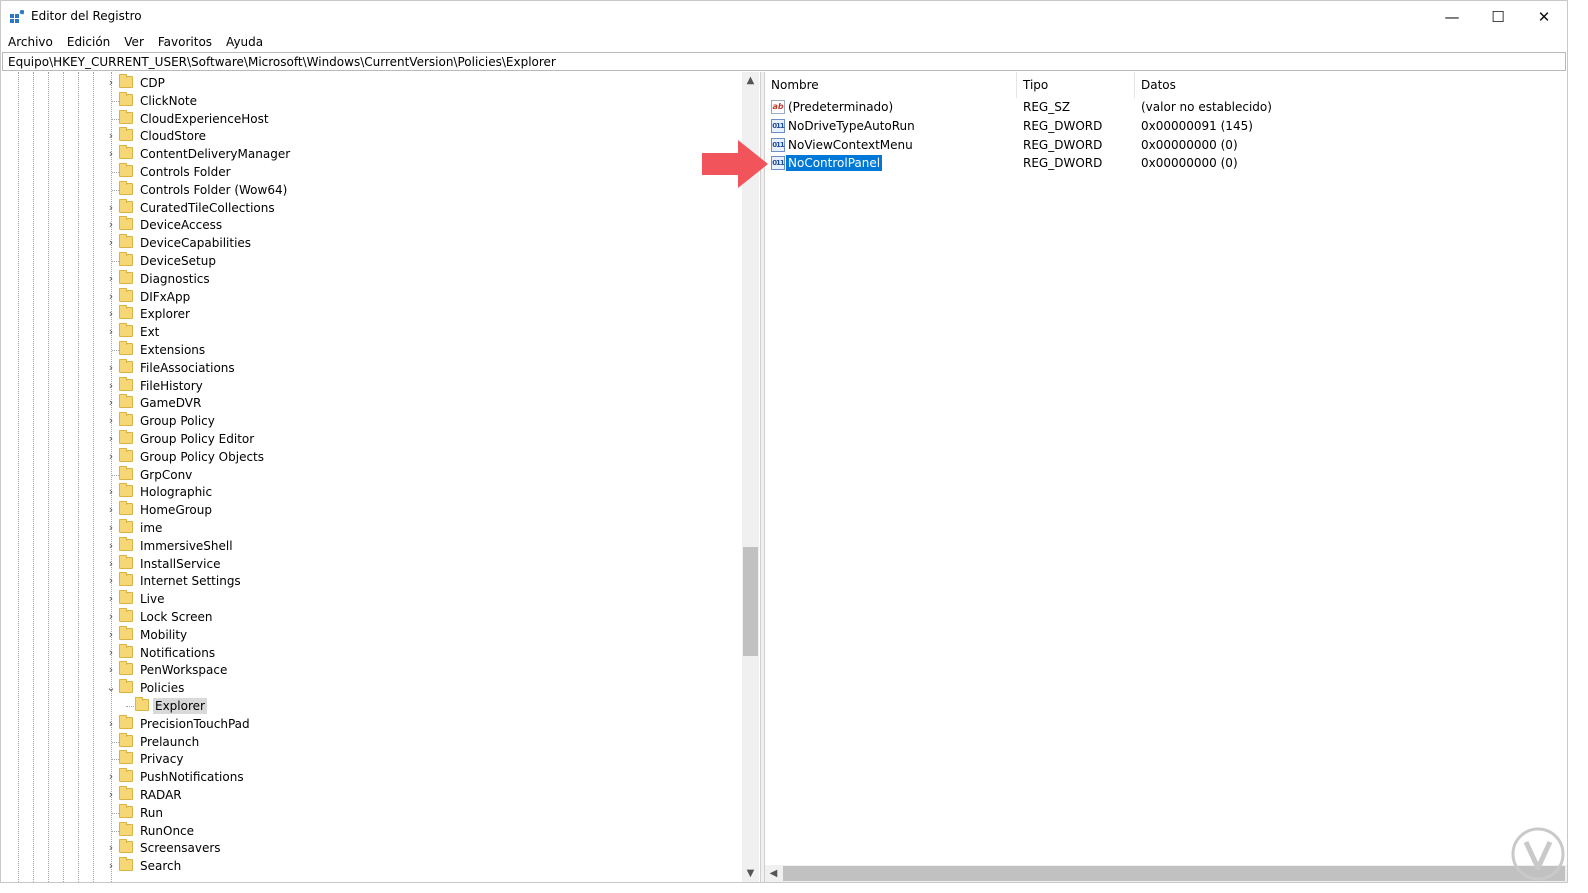 The height and width of the screenshot is (893, 1588). What do you see at coordinates (372, 154) in the screenshot?
I see `tree-item: › ContentDeliveryManager` at bounding box center [372, 154].